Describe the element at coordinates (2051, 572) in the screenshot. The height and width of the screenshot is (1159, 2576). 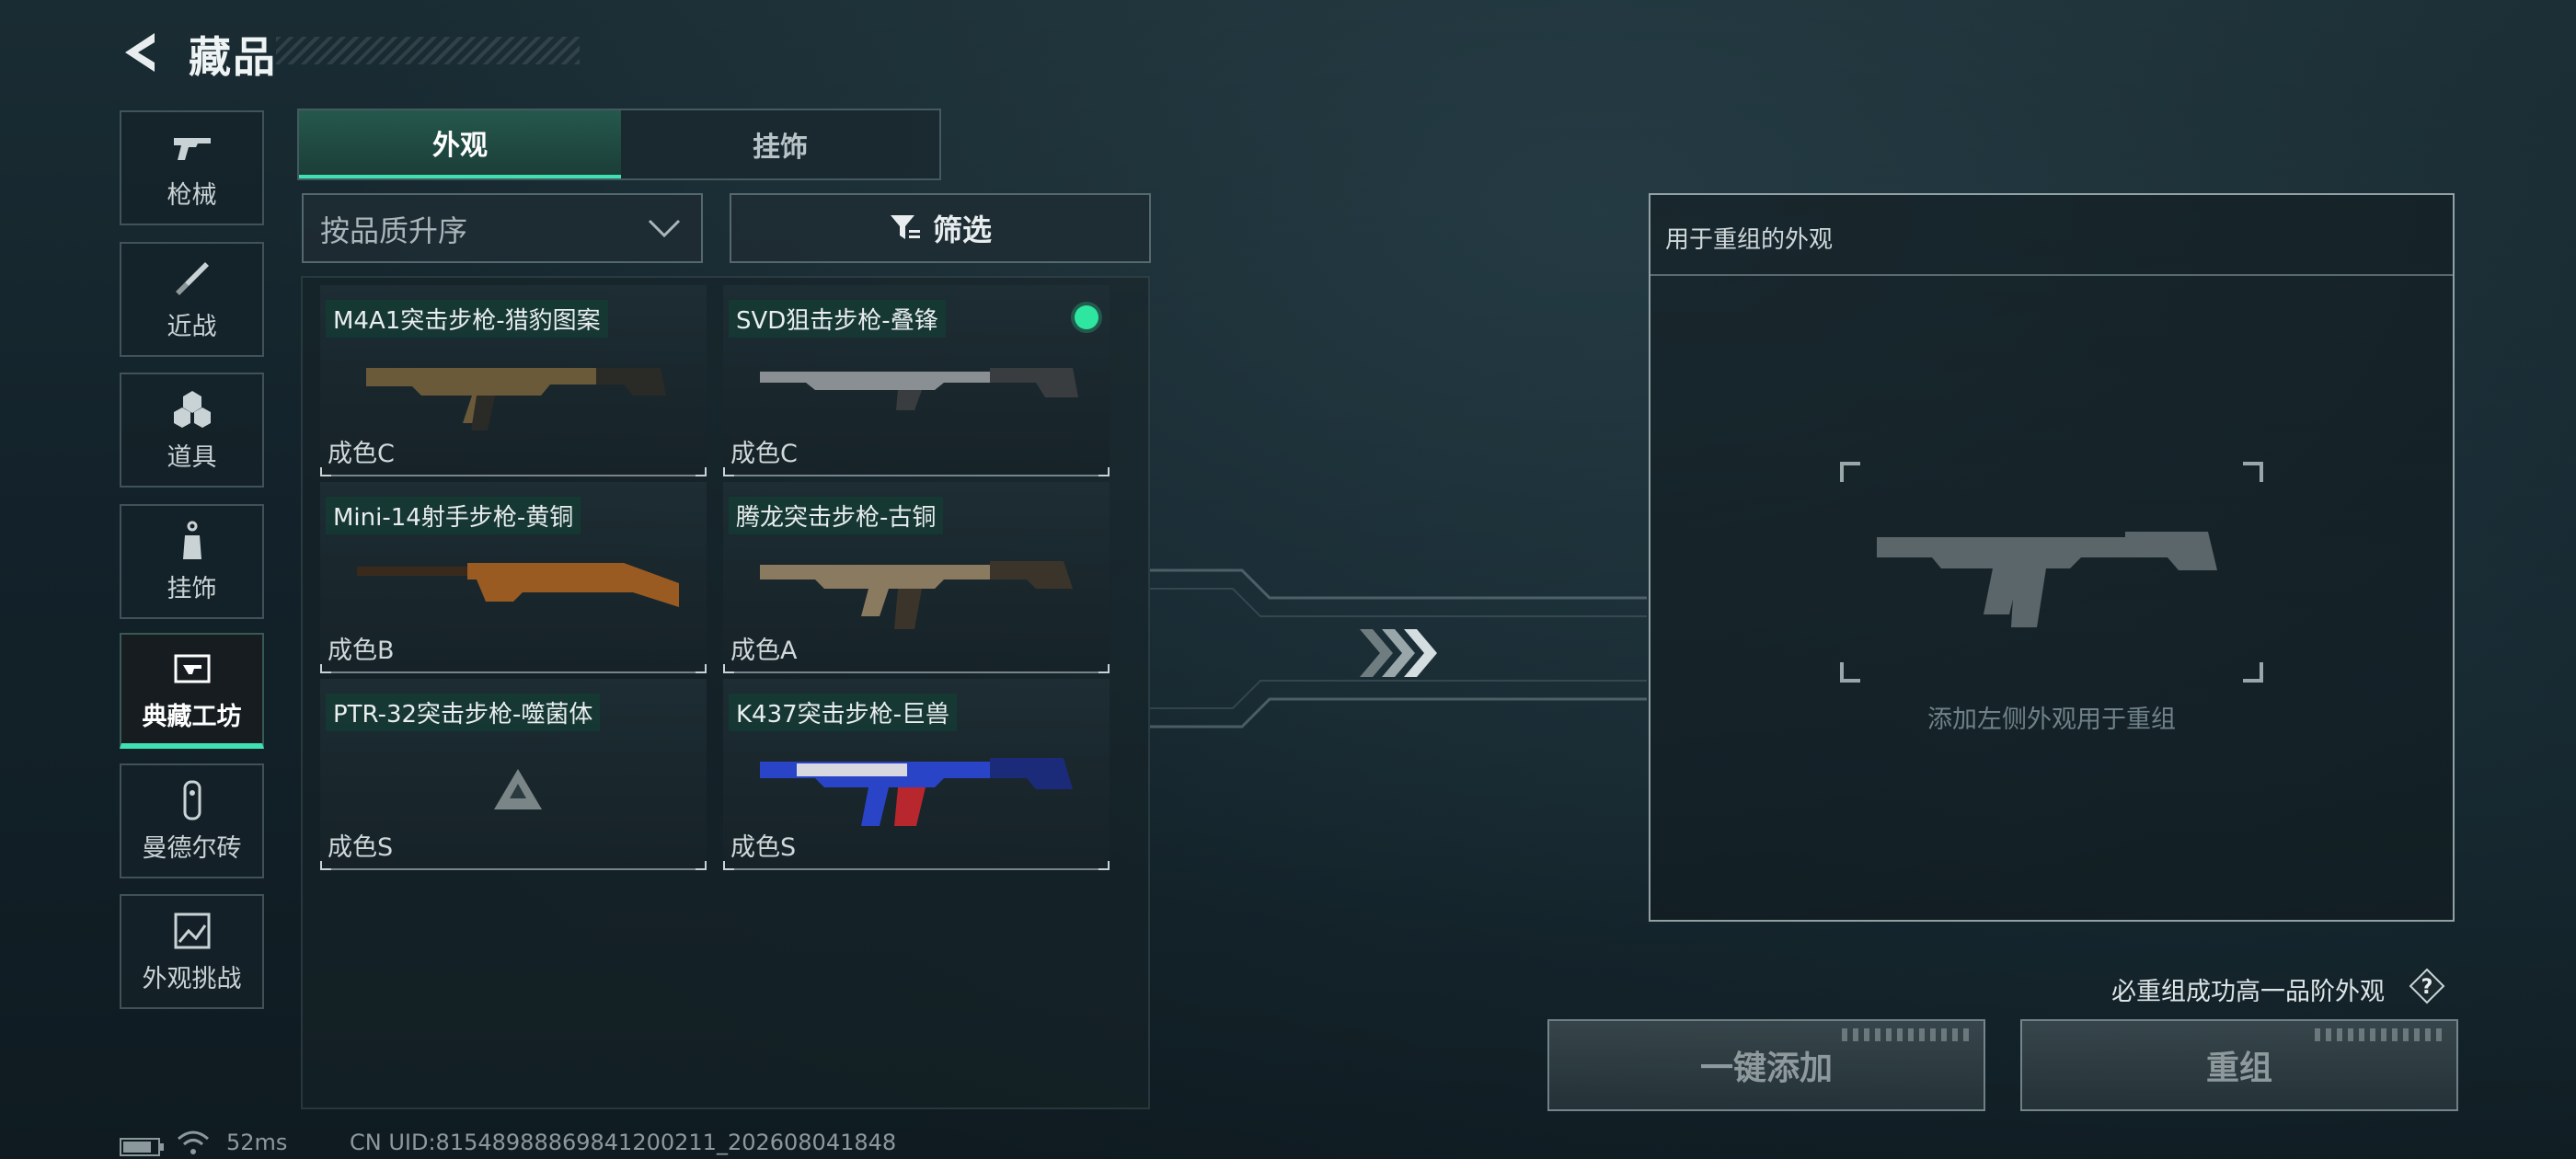
I see `weapon-slot-placeholder-icon` at that location.